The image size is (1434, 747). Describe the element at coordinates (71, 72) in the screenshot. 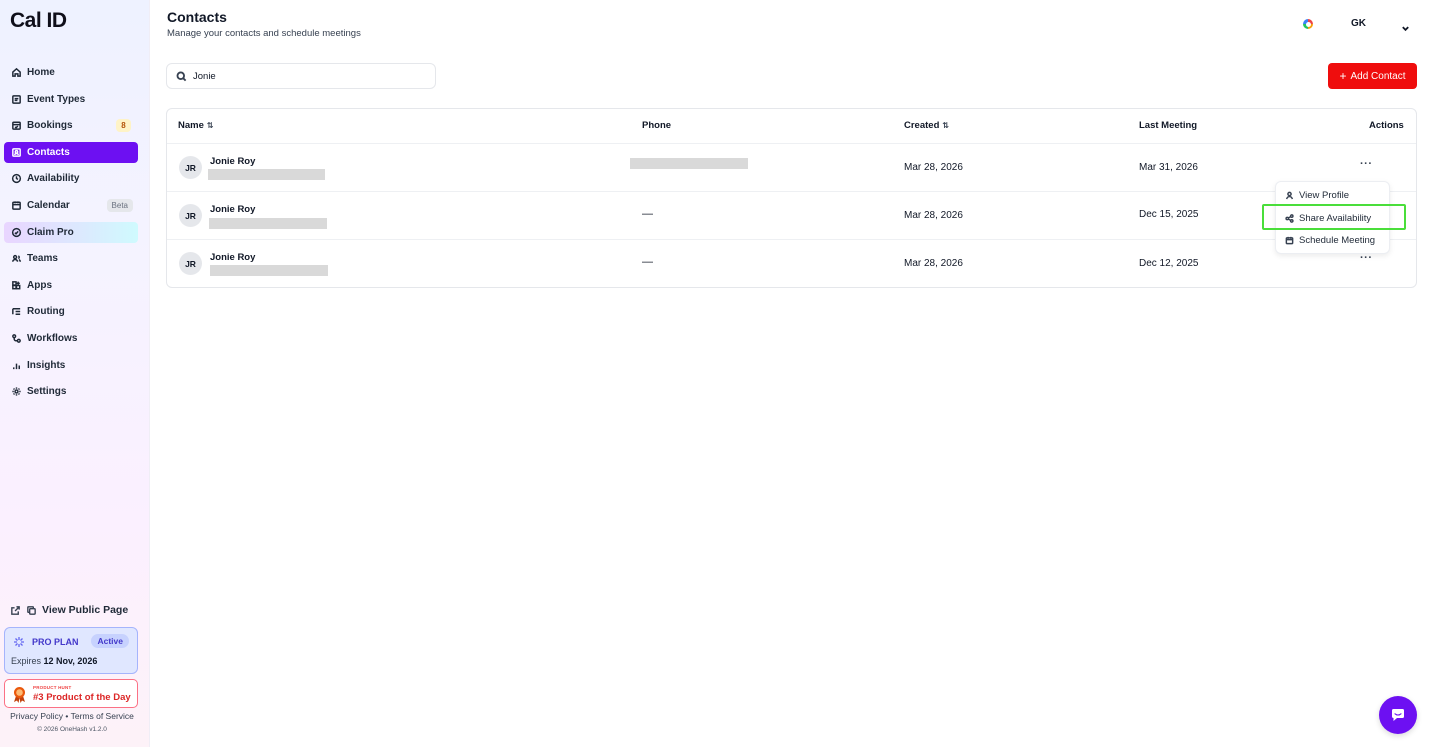

I see `sidebar-item-home: Home` at that location.